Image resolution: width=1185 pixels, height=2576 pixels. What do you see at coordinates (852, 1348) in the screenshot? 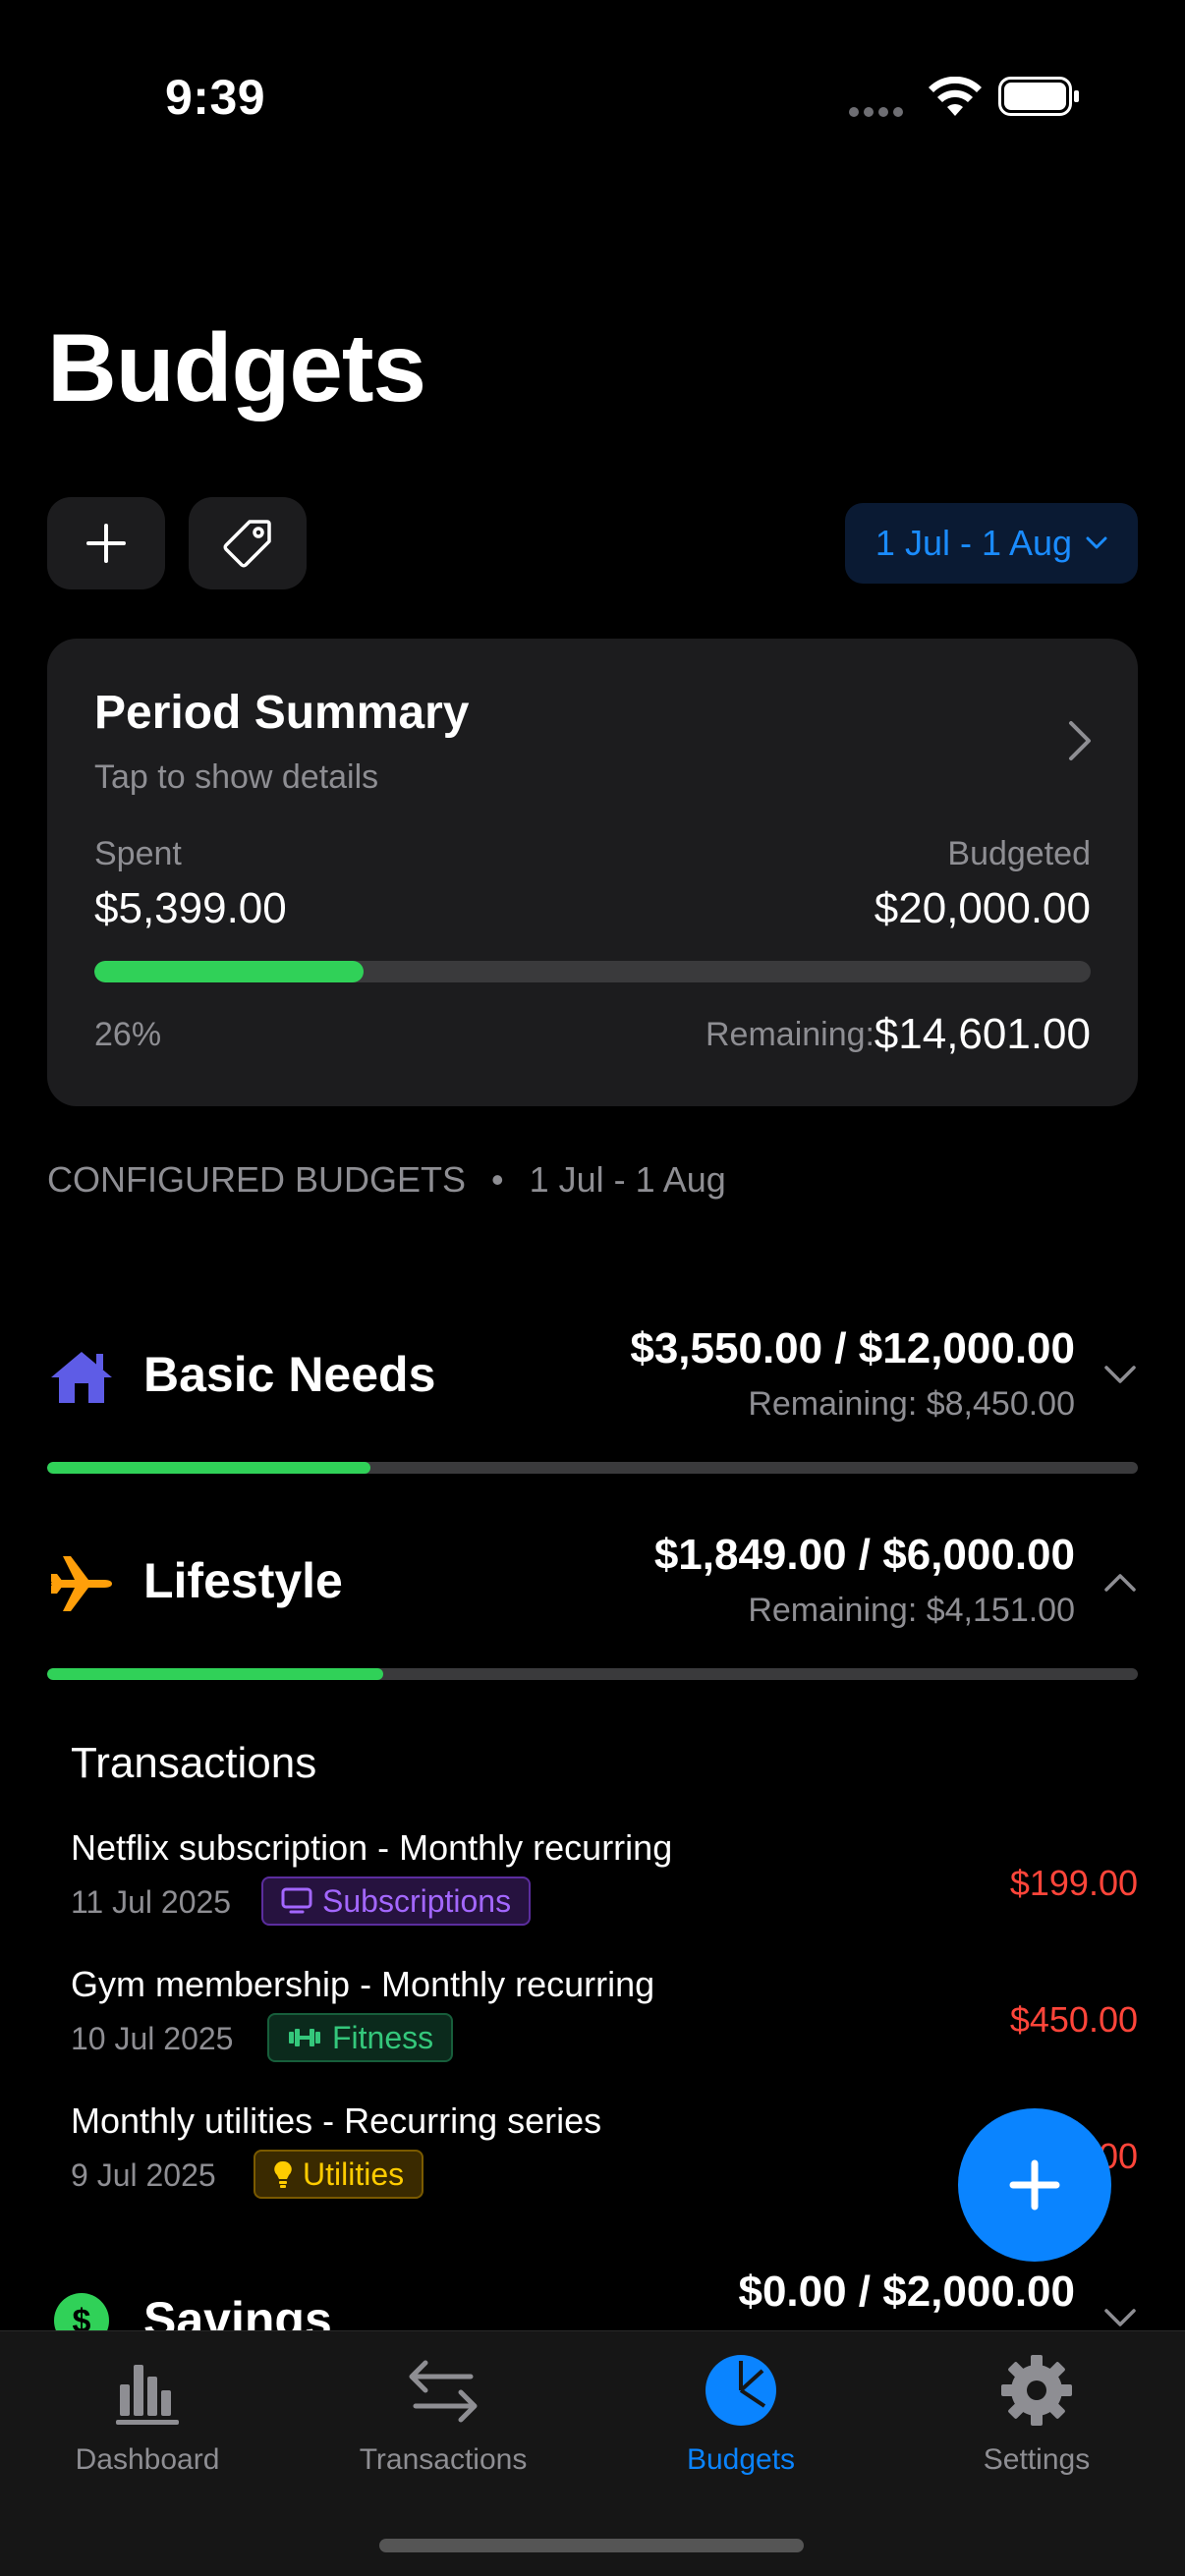
I see `budget-amount: $3,550.00 / $12,000.00` at bounding box center [852, 1348].